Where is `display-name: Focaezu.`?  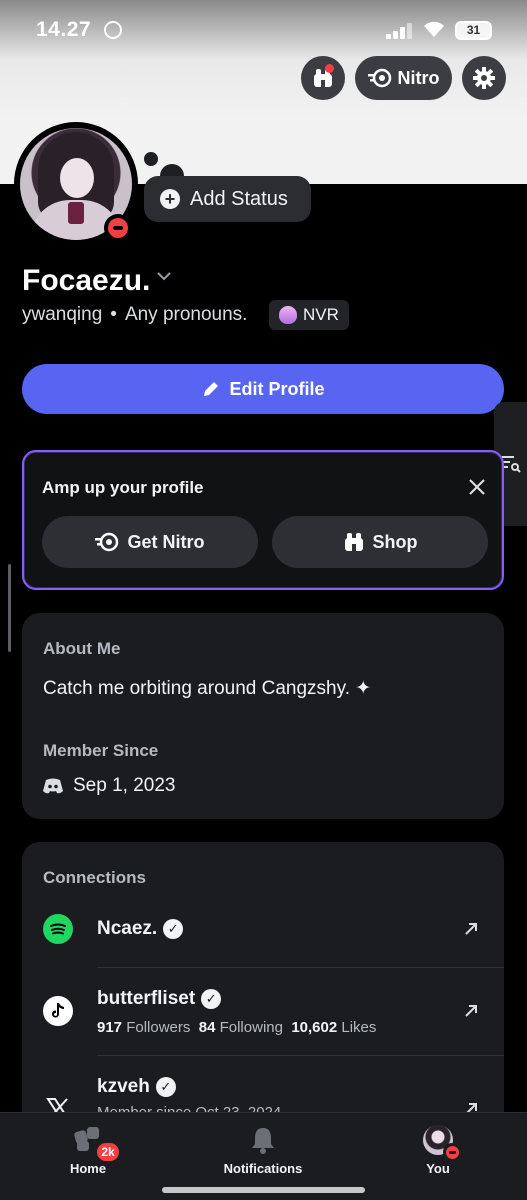 display-name: Focaezu. is located at coordinates (86, 281).